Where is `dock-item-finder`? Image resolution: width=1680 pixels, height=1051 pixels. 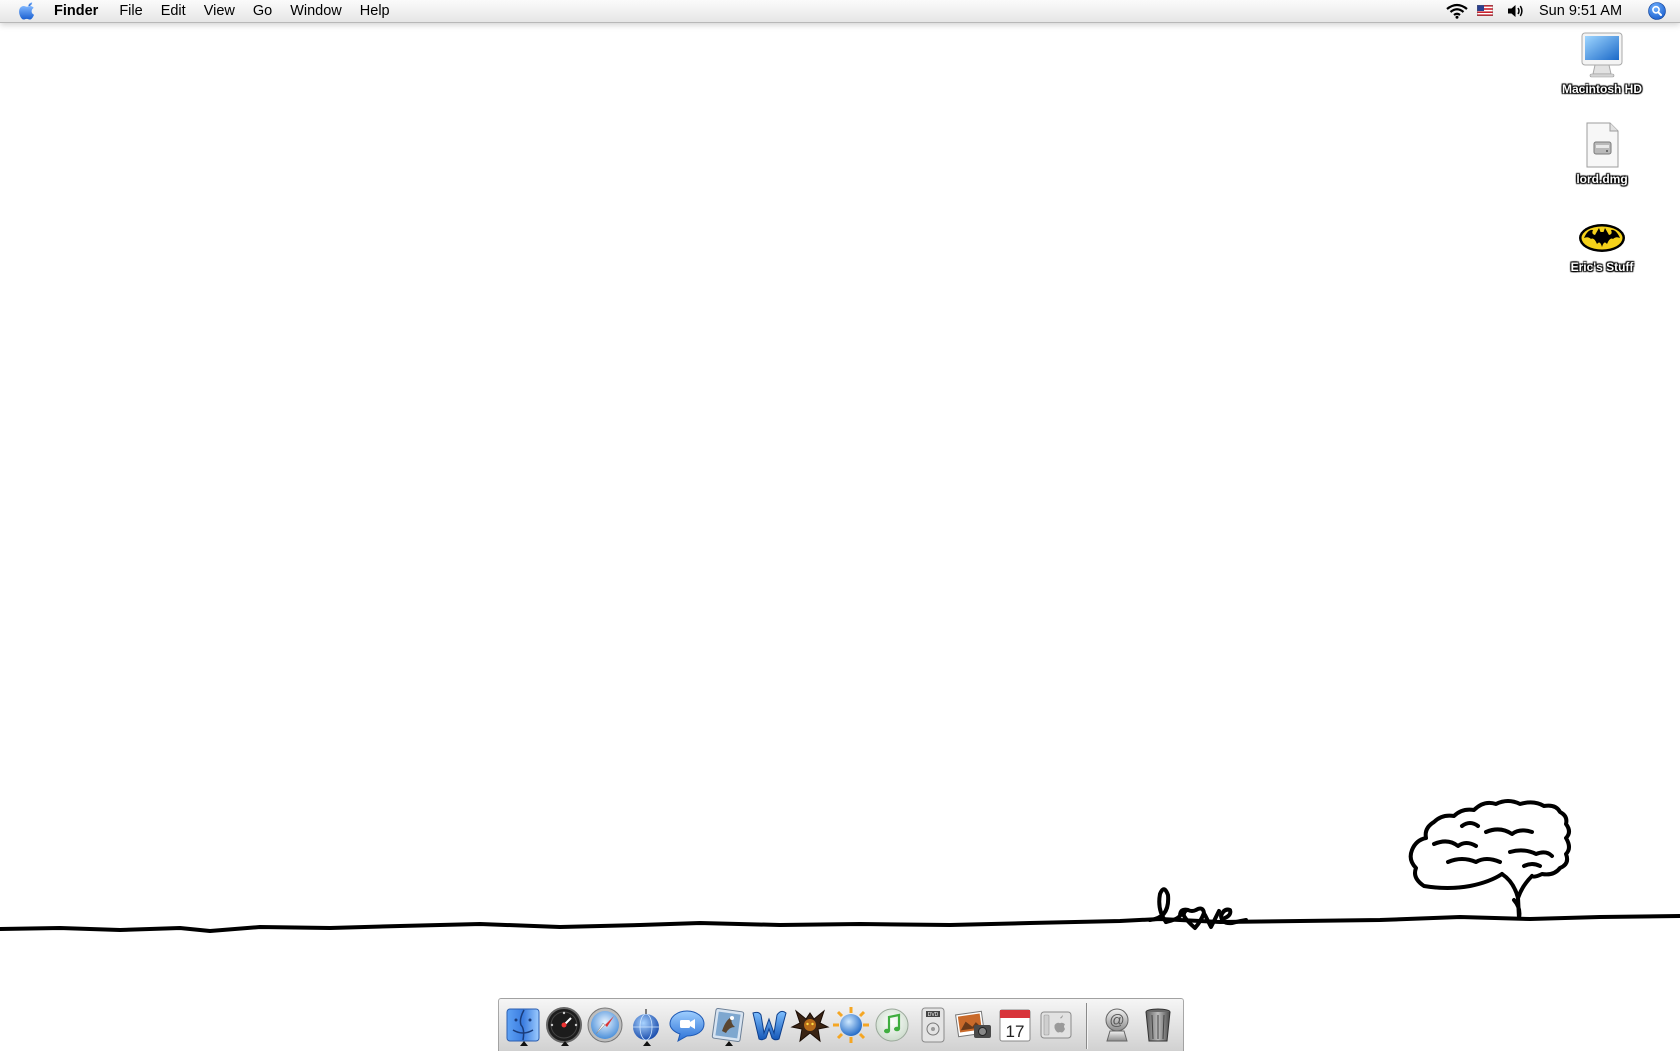
dock-item-finder is located at coordinates (523, 1025).